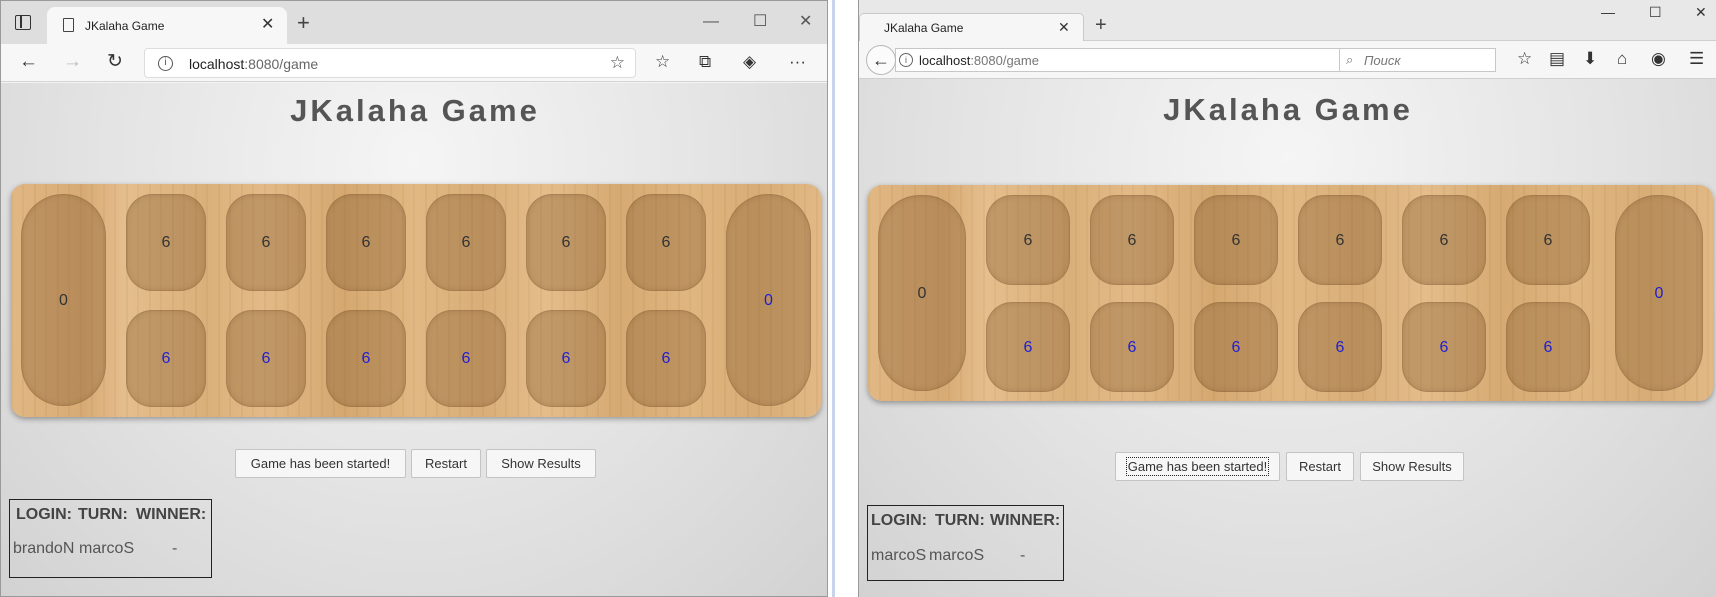  I want to click on firefox-active-tab: JKalaha Game ✕, so click(971, 27).